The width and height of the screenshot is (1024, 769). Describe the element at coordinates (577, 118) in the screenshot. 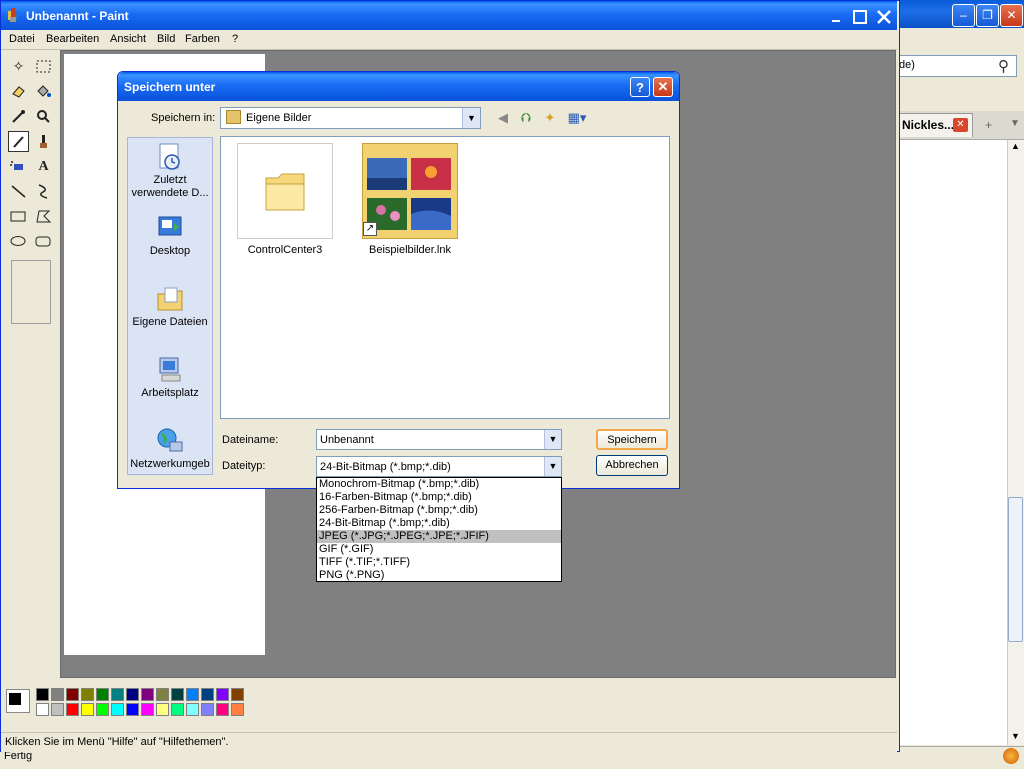

I see `view-menu-icon: ▦▾` at that location.